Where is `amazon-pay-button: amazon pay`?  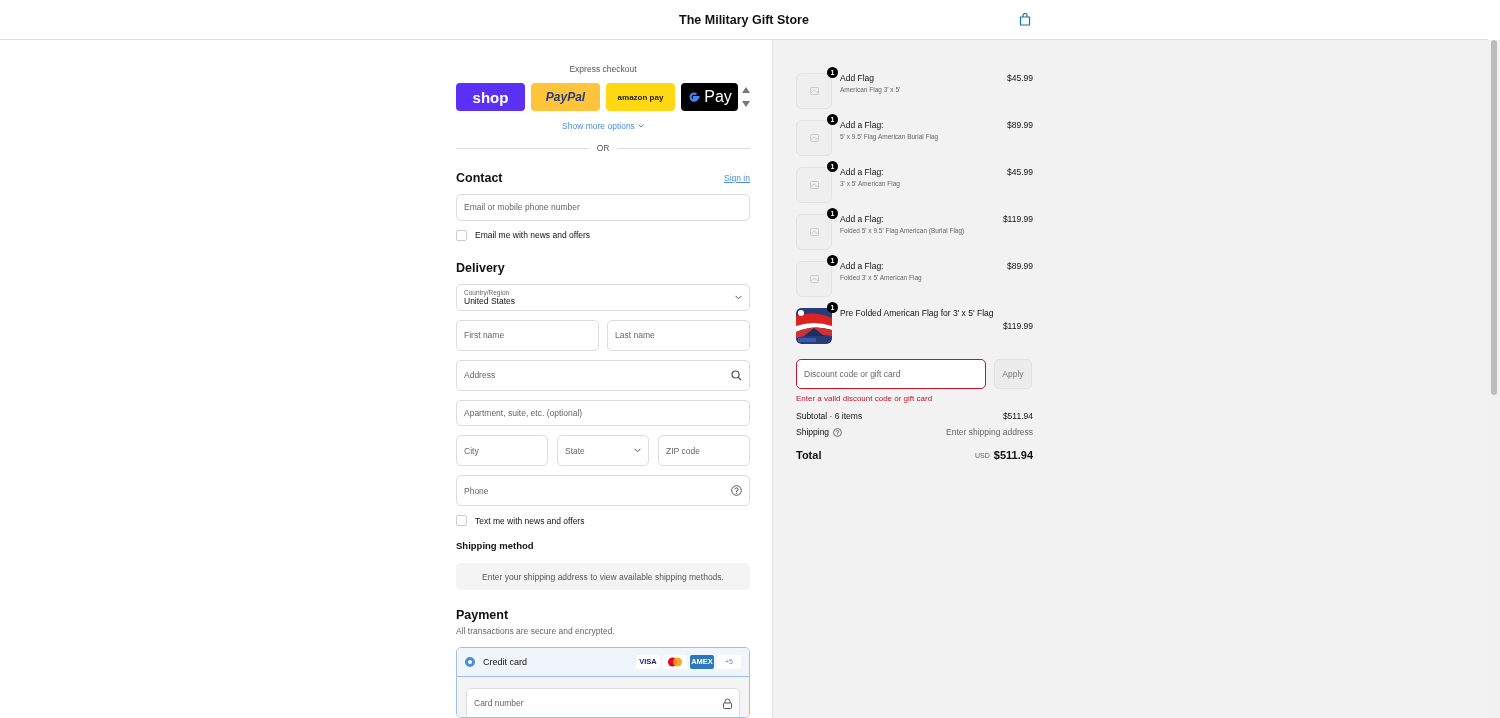
amazon-pay-button: amazon pay is located at coordinates (640, 97).